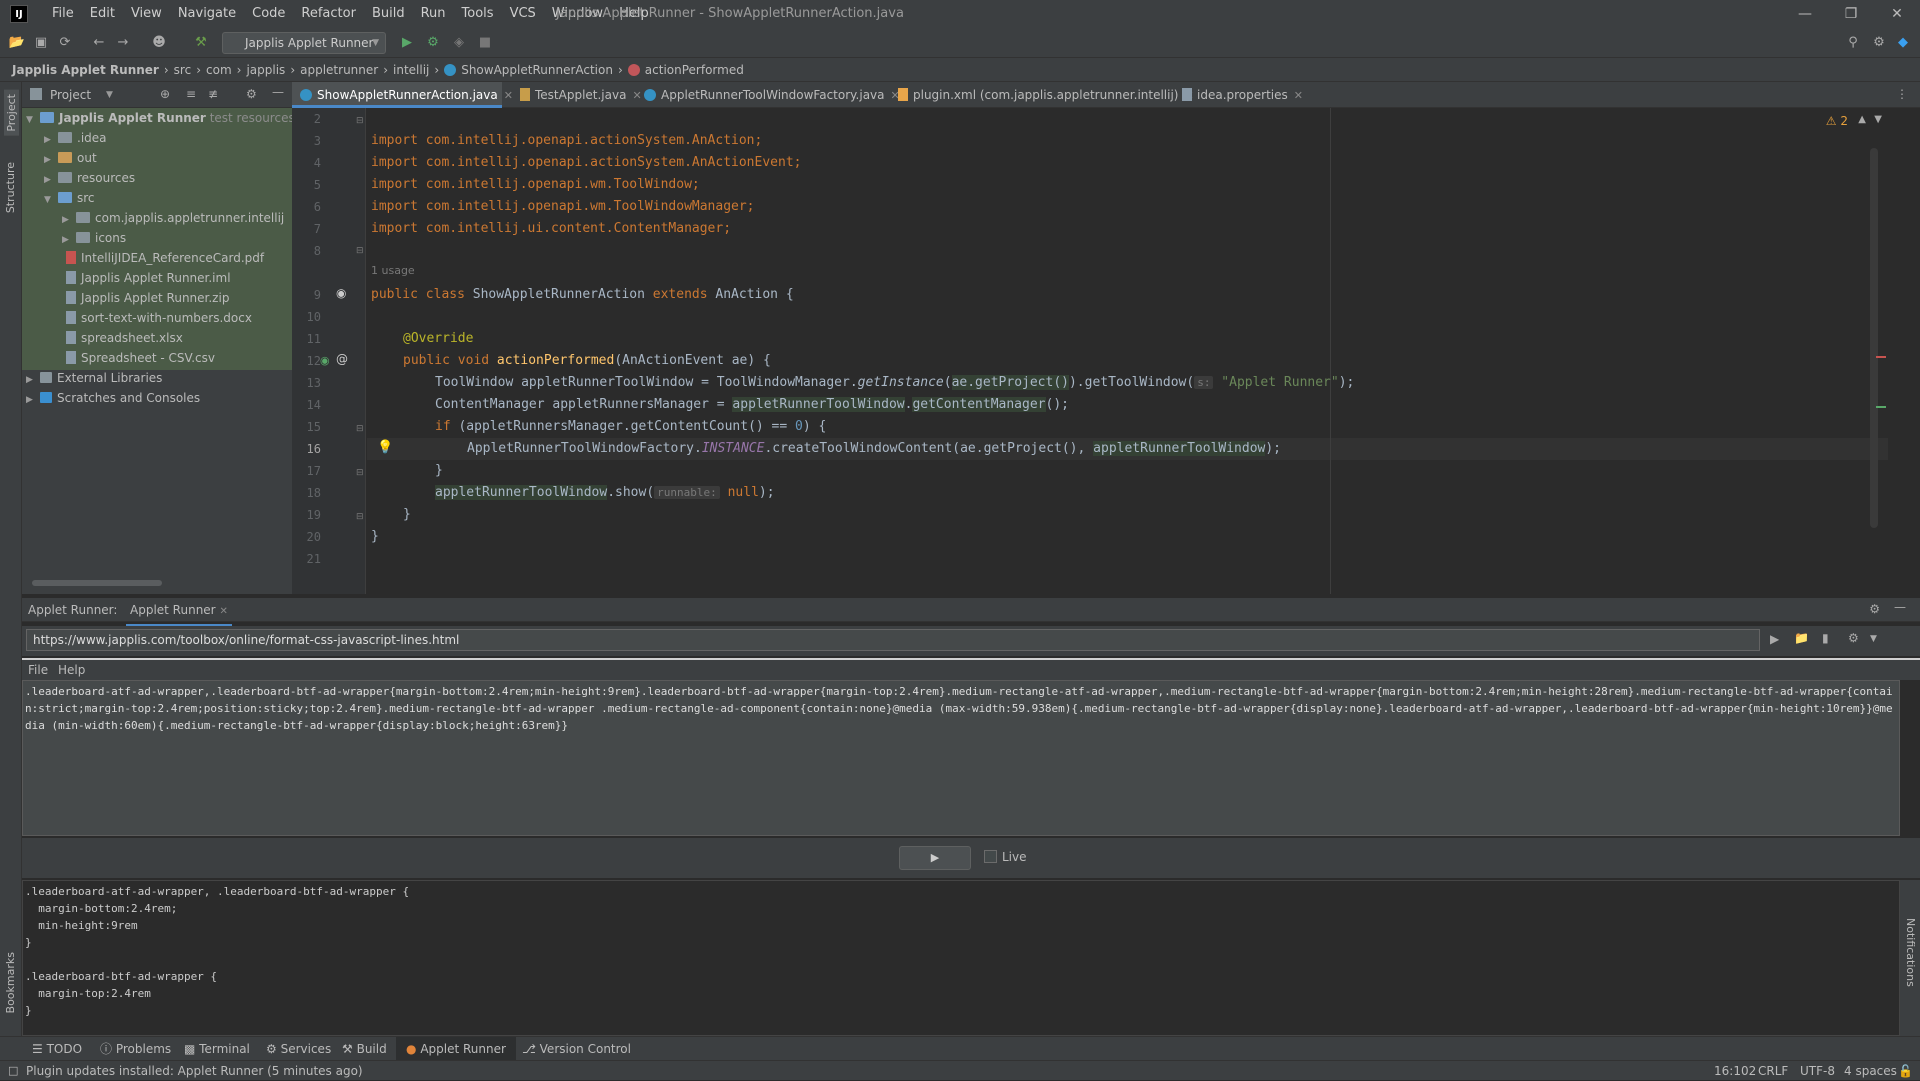 This screenshot has height=1081, width=1920. Describe the element at coordinates (328, 14) in the screenshot. I see `menu-refactor: Refactor` at that location.